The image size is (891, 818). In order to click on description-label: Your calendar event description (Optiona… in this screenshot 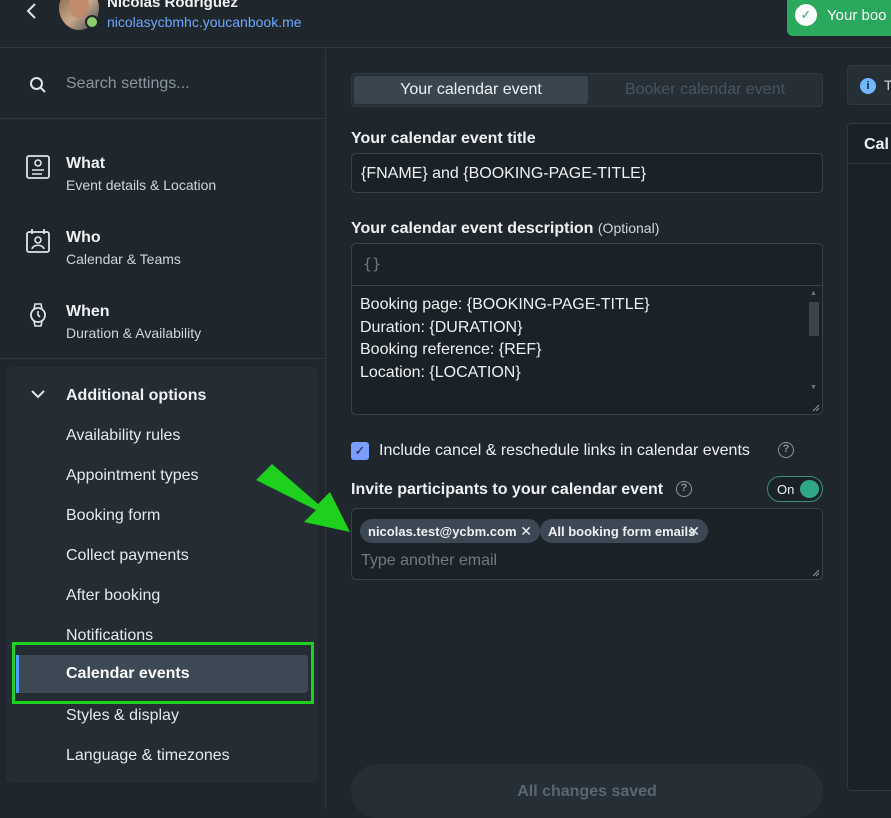, I will do `click(505, 229)`.